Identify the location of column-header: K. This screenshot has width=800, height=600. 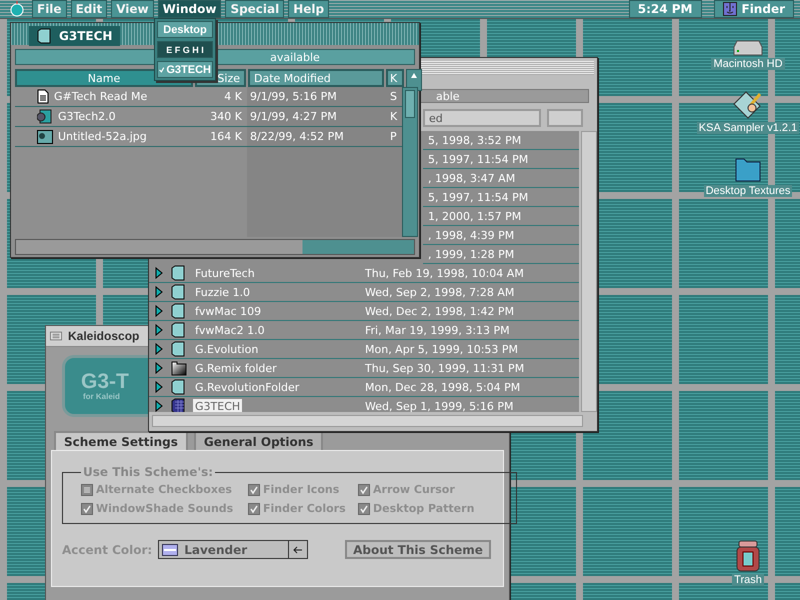
(395, 78).